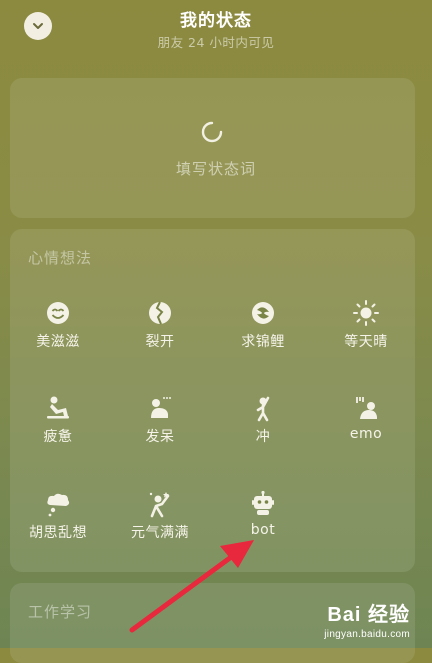  Describe the element at coordinates (263, 429) in the screenshot. I see `mood-item-chong: 冲` at that location.